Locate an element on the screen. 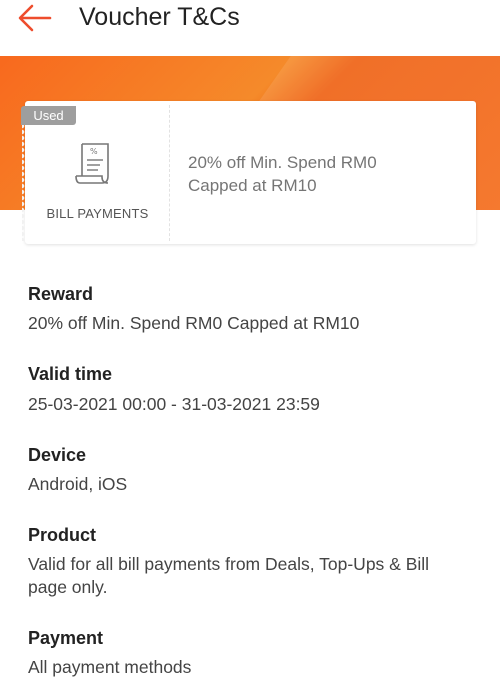  voucher-description: 20% off Min. Spend RM0 Capped at RM10 is located at coordinates (323, 174).